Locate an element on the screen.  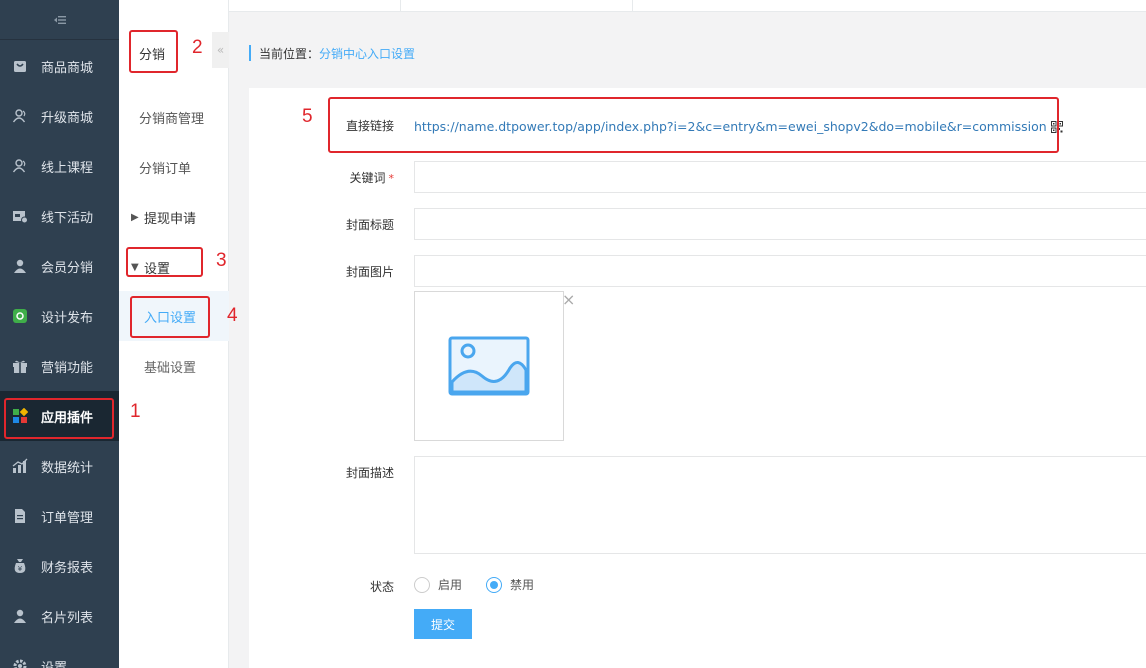
sidebar-item-statistics: 数据统计 is located at coordinates (59, 466).